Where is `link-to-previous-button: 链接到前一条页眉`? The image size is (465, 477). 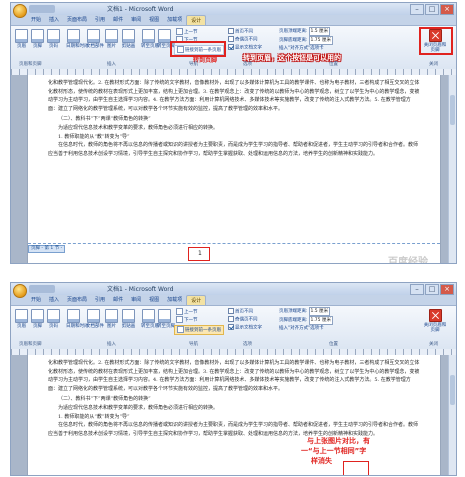
link-to-previous-button: 链接到前一条页眉 is located at coordinates (199, 330).